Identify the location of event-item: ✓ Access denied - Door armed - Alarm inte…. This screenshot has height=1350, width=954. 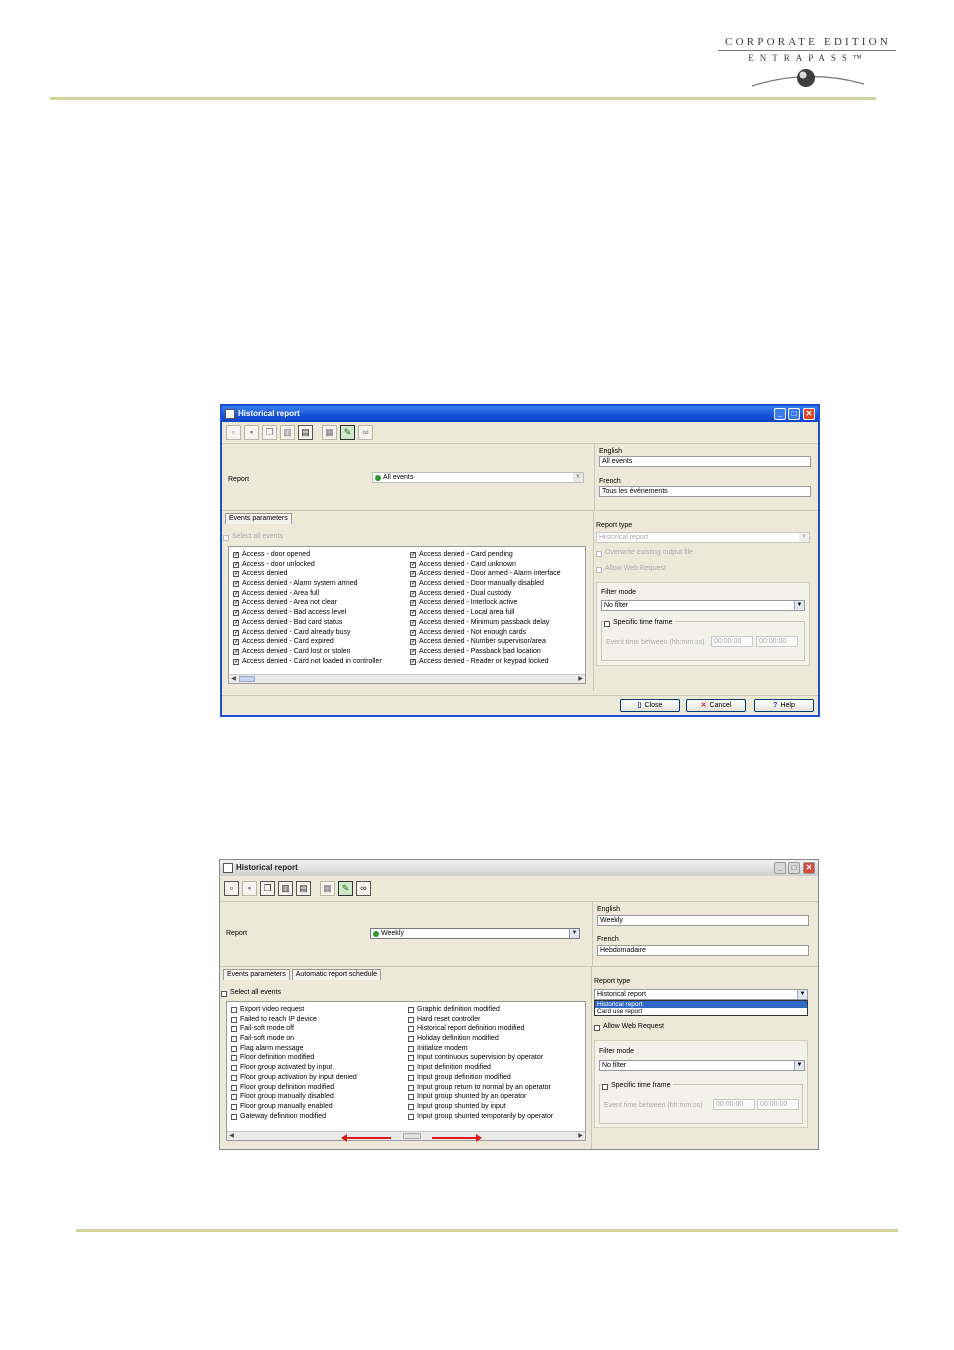
(485, 574).